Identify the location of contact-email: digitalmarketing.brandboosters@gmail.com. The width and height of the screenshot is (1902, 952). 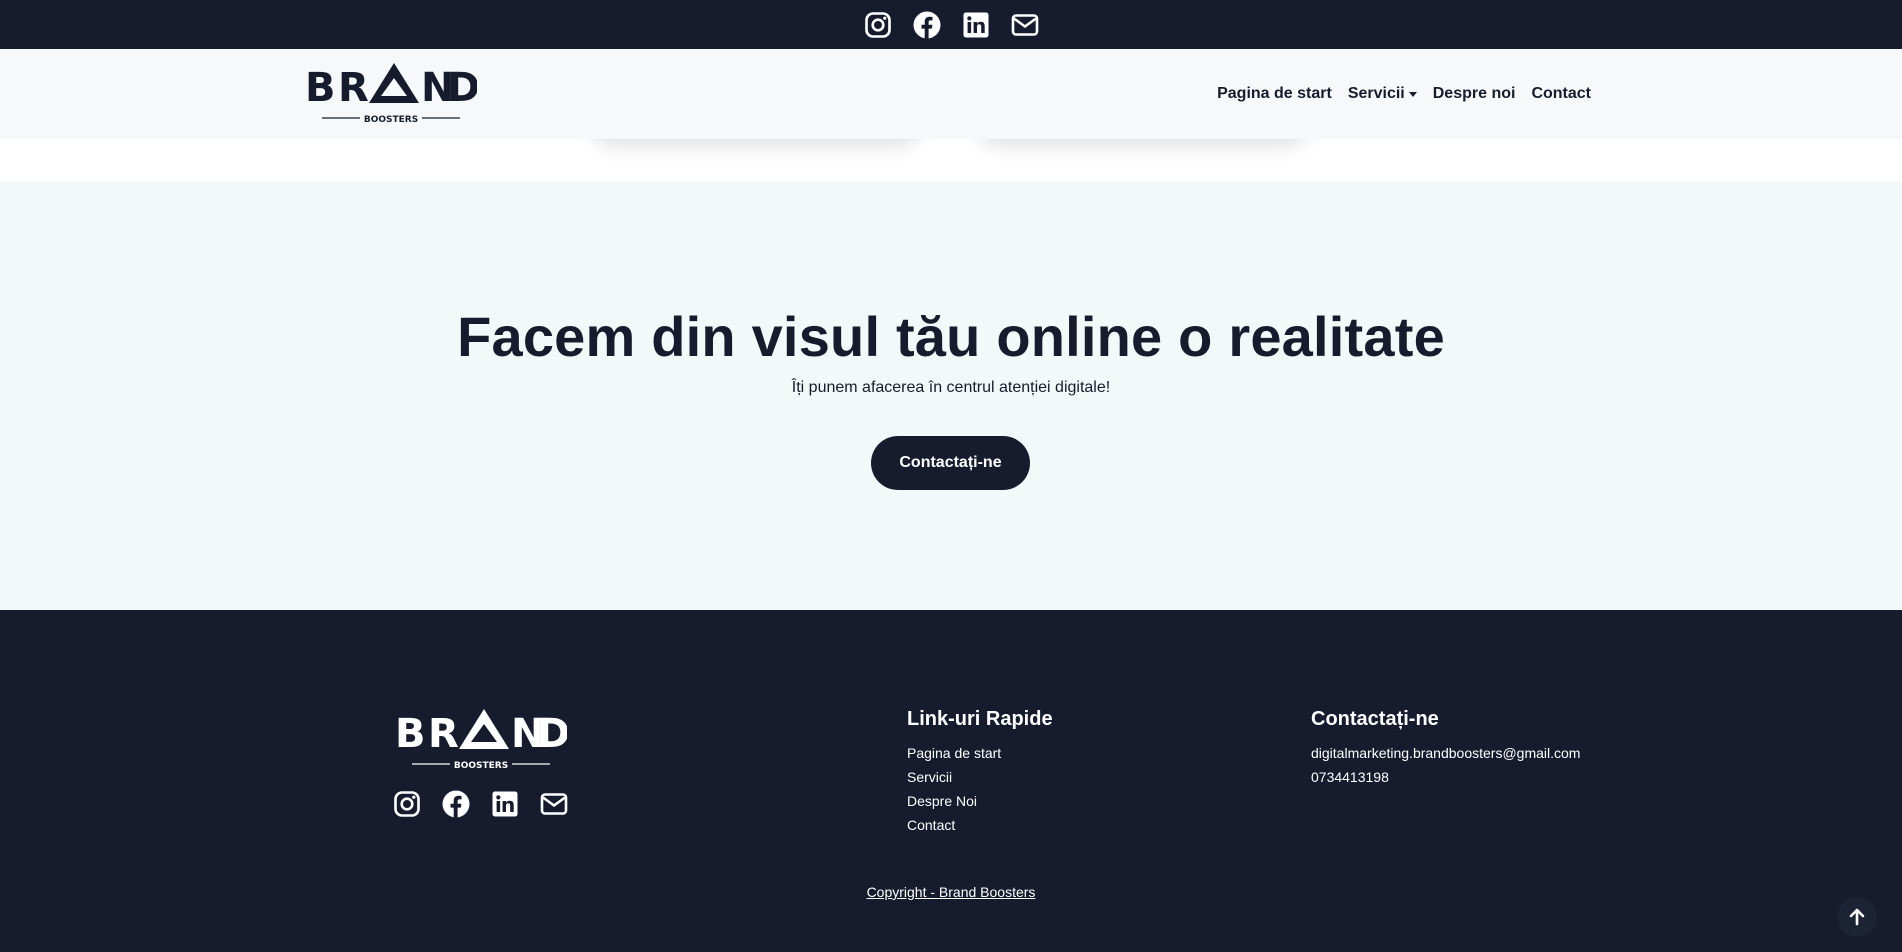
(1446, 753).